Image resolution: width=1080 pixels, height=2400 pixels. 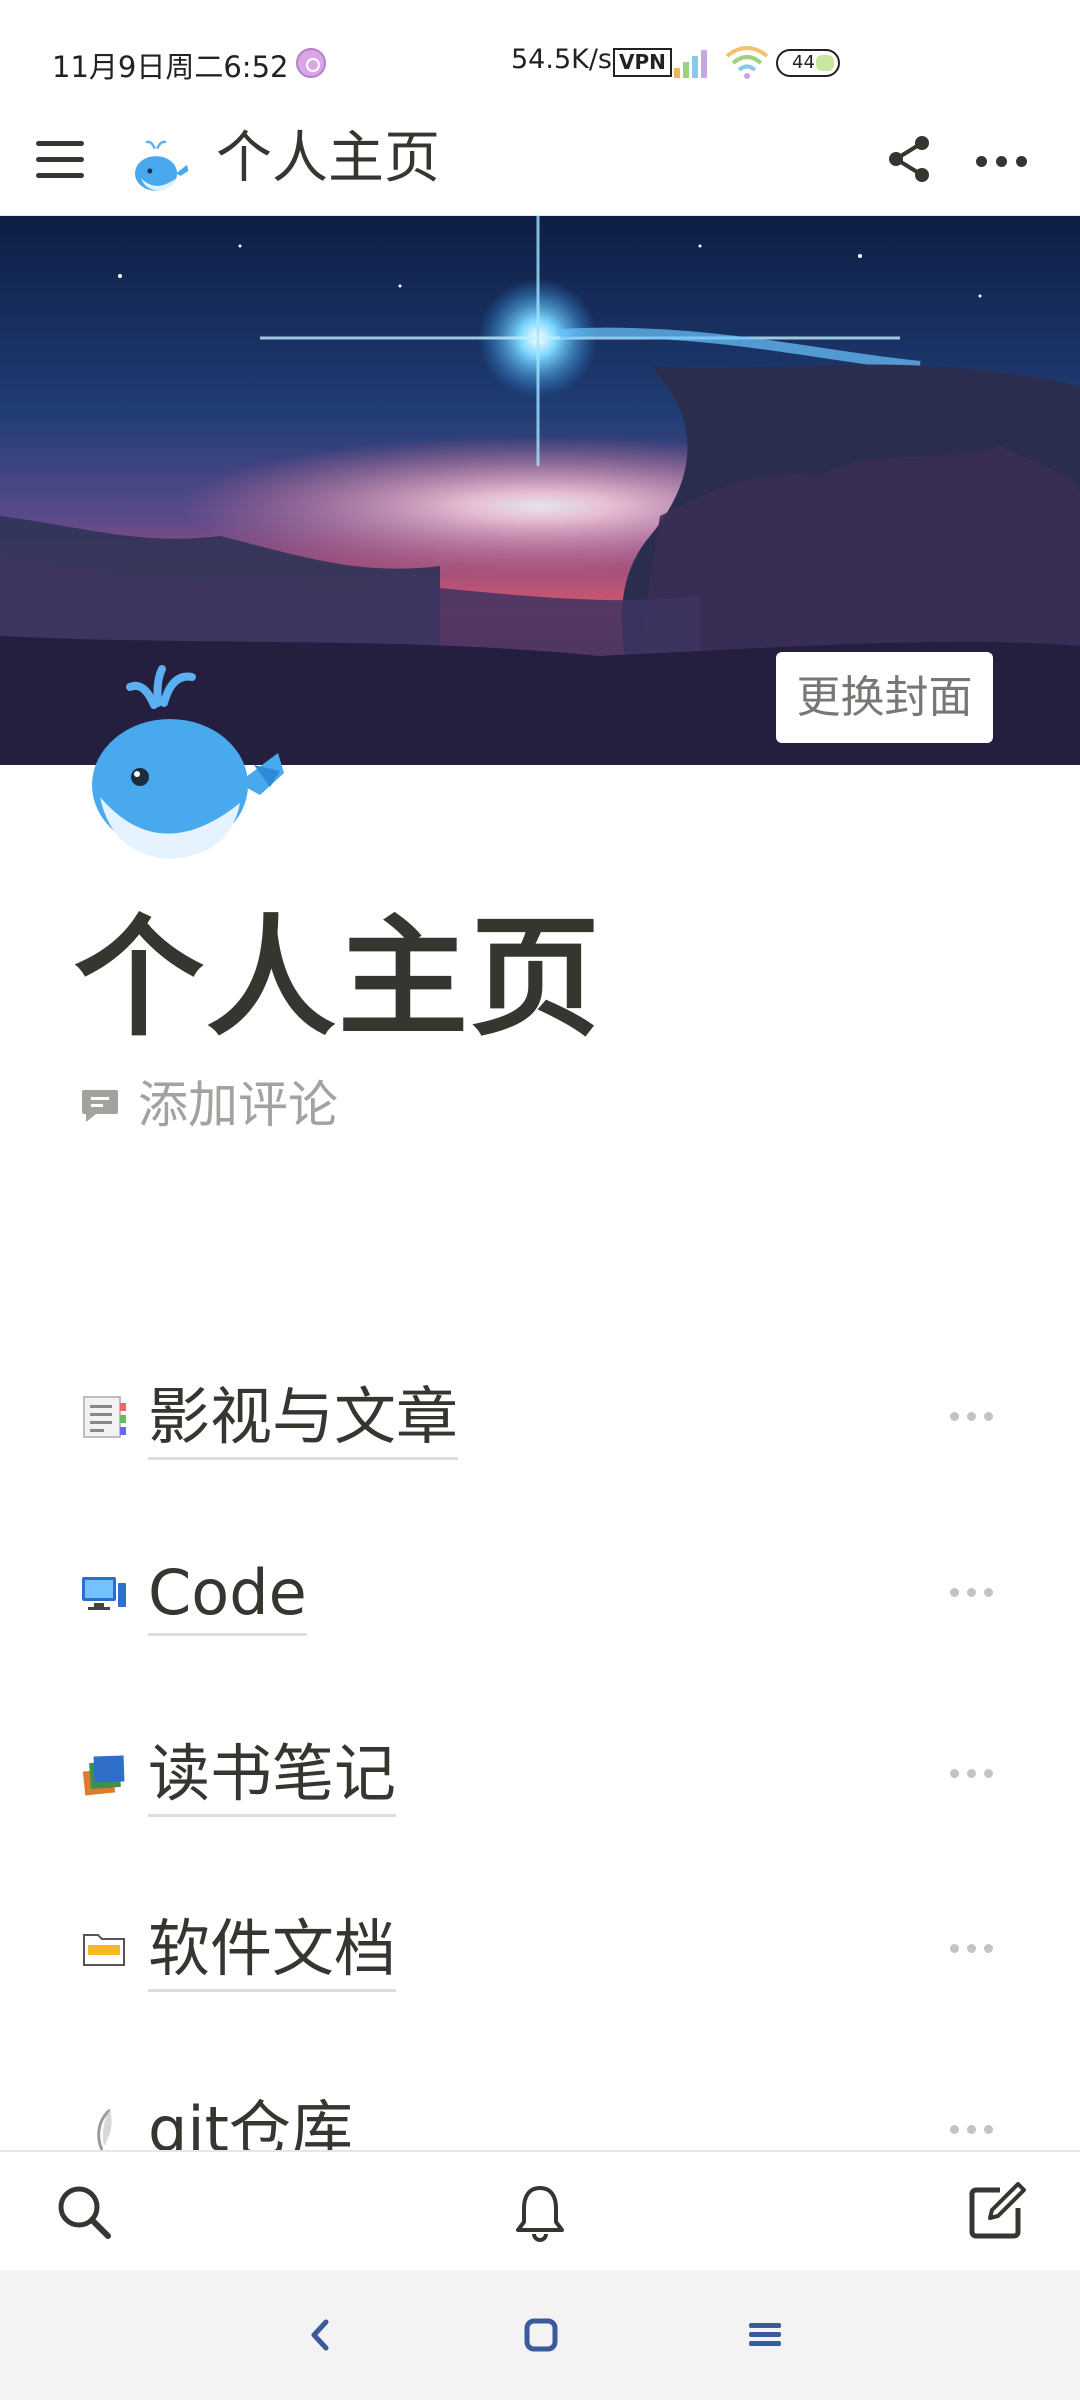 What do you see at coordinates (642, 62) in the screenshot?
I see `vpn-badge: VPN` at bounding box center [642, 62].